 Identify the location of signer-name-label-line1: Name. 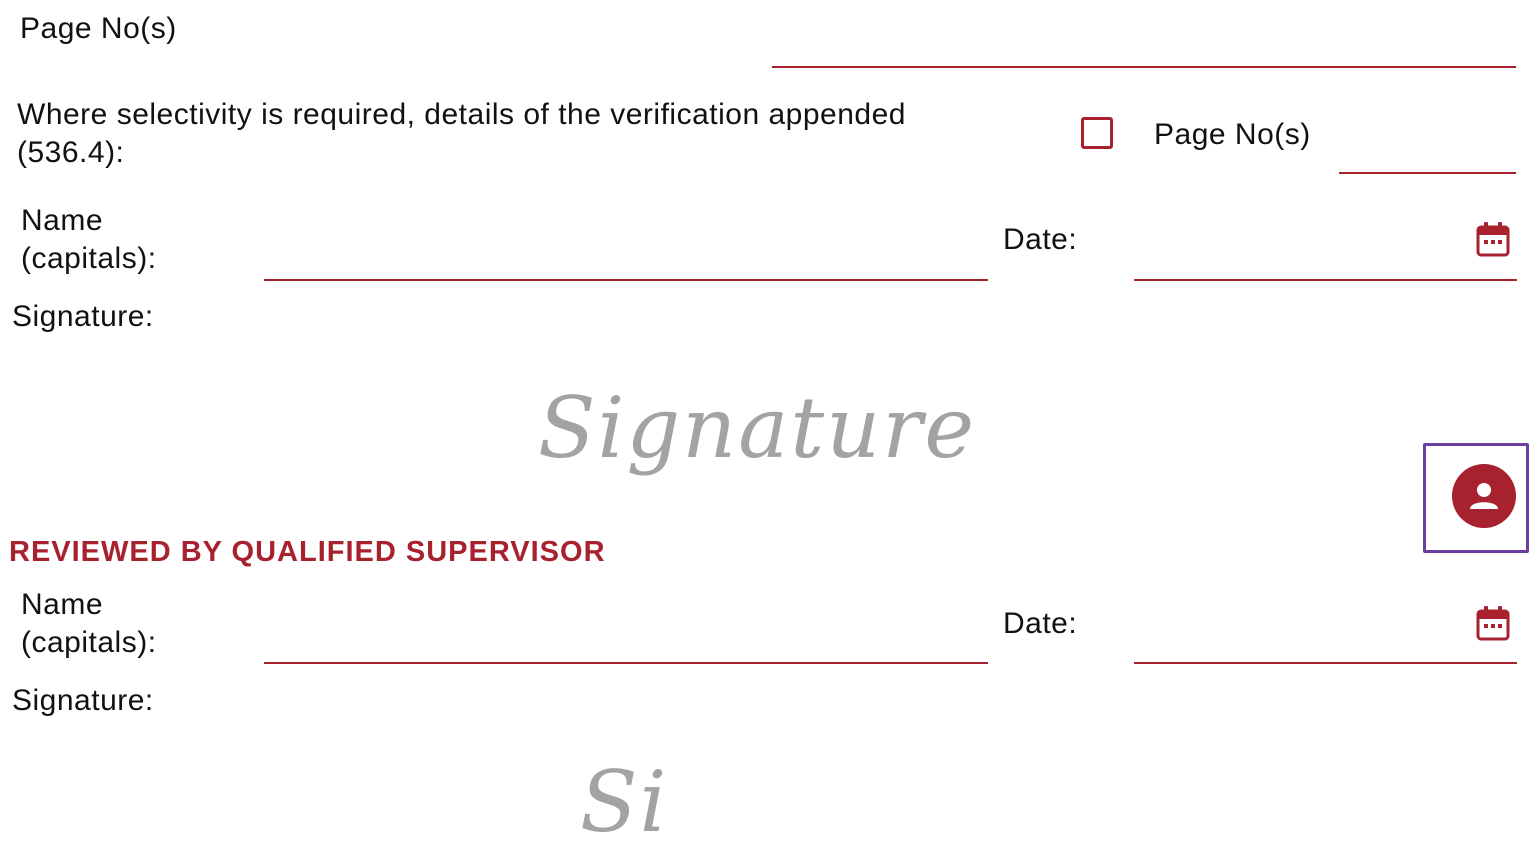
(62, 220).